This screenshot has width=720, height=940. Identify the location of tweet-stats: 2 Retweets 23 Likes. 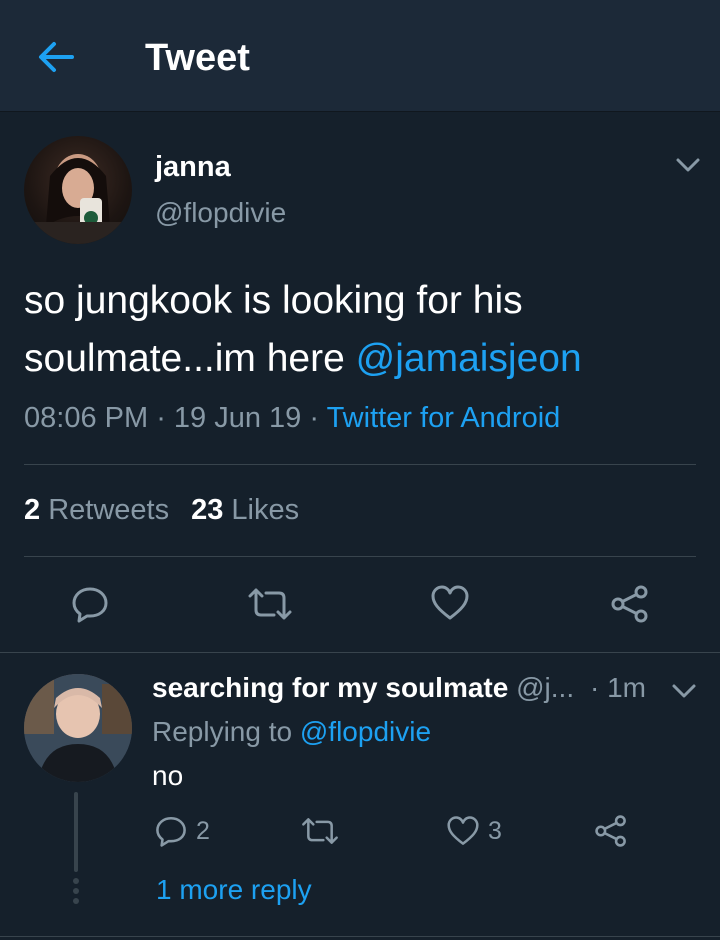
(161, 510).